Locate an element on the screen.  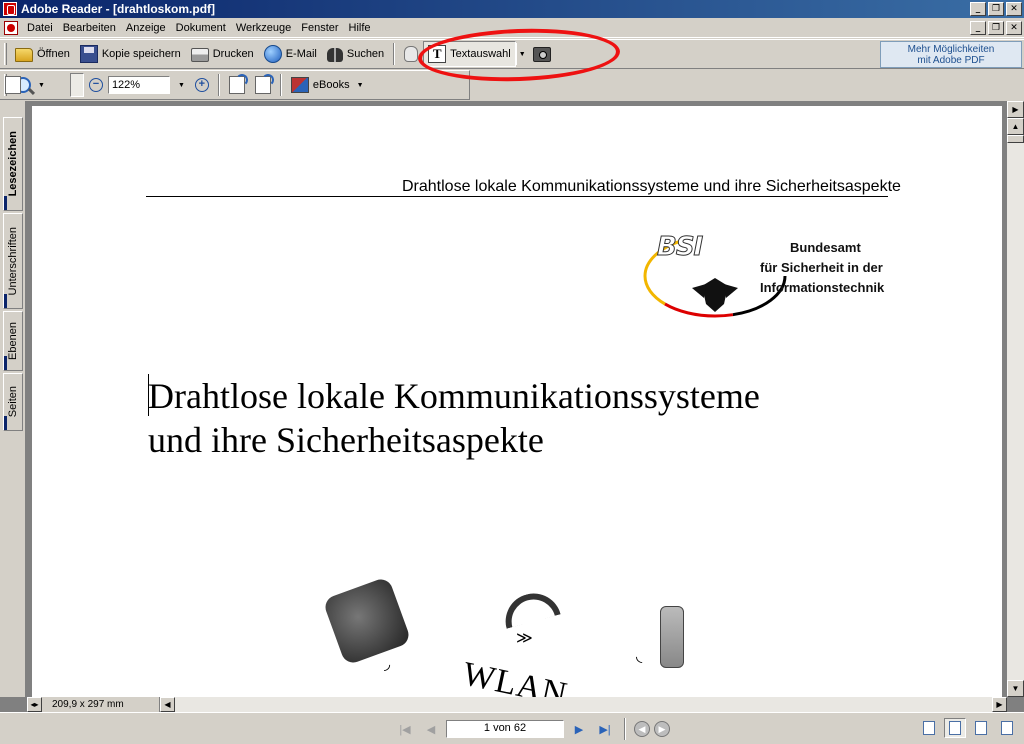
open-button: Öffnen is located at coordinates (42, 54).